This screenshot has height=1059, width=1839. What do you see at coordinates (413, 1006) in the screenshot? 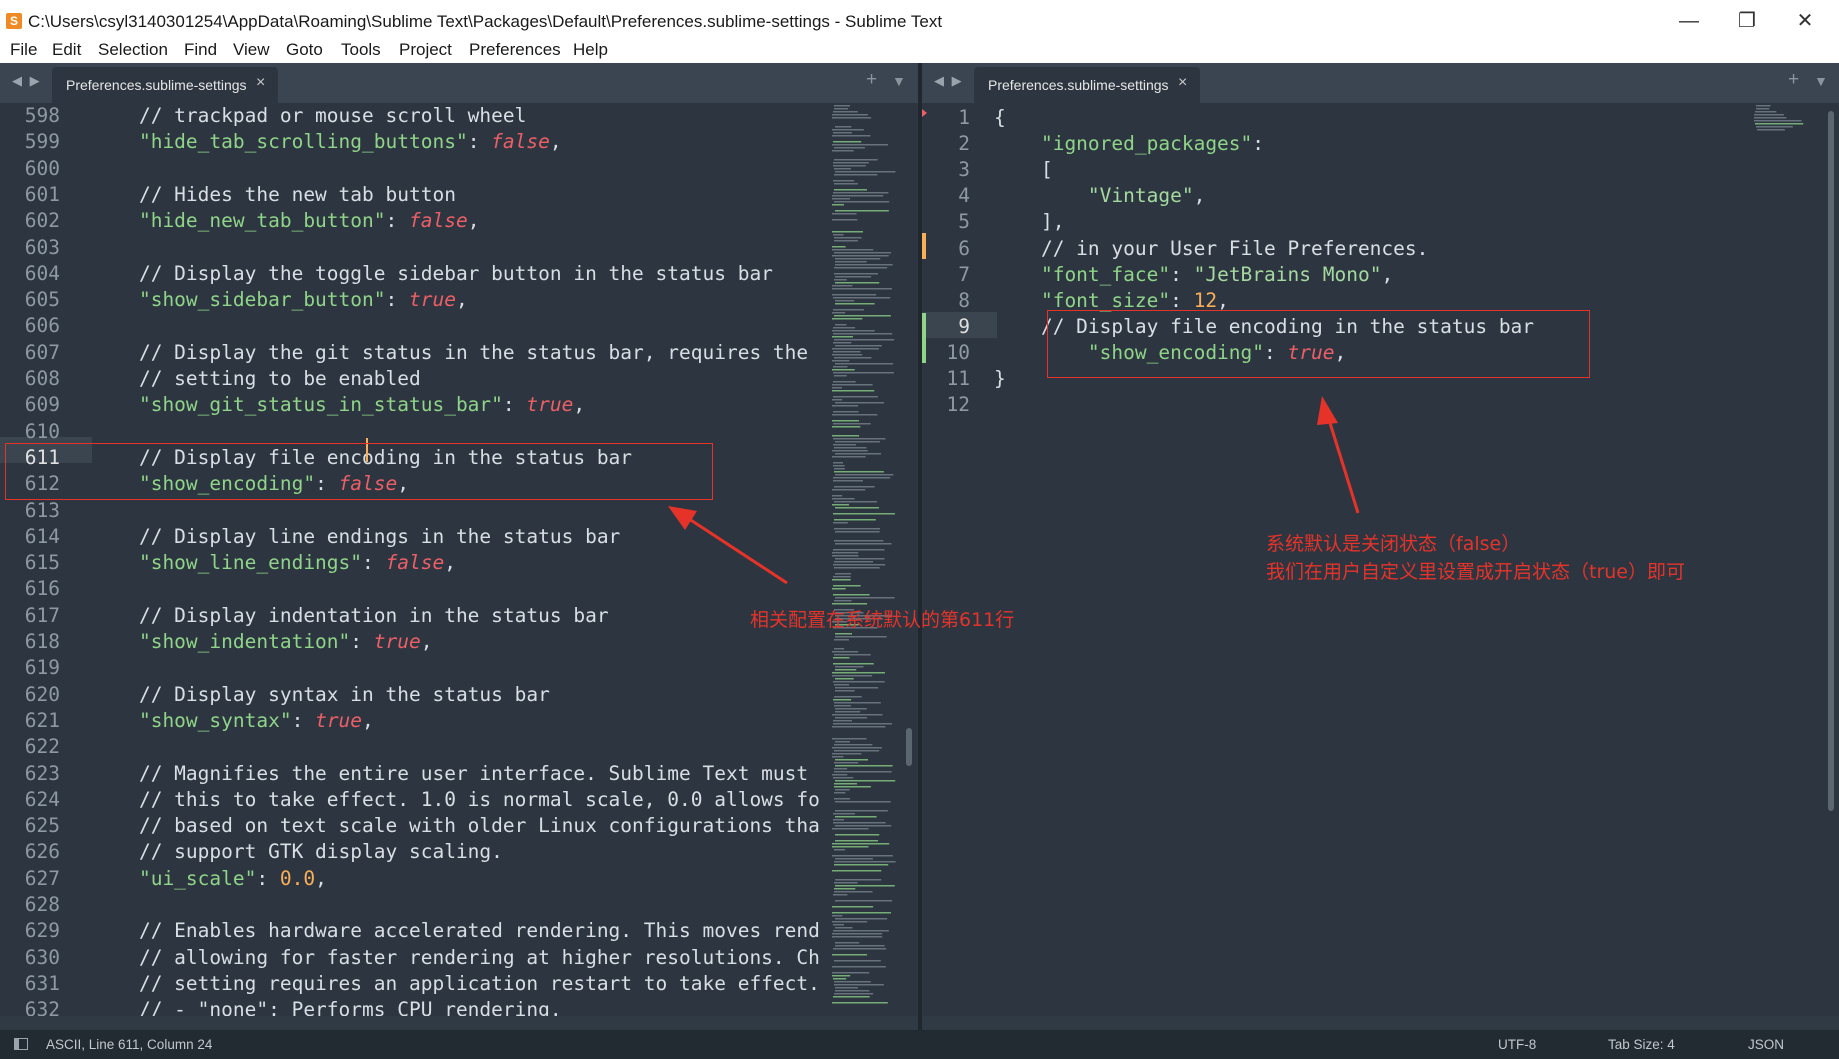
I see `code-line: 632 // - "none": Performs CPU rendering.` at bounding box center [413, 1006].